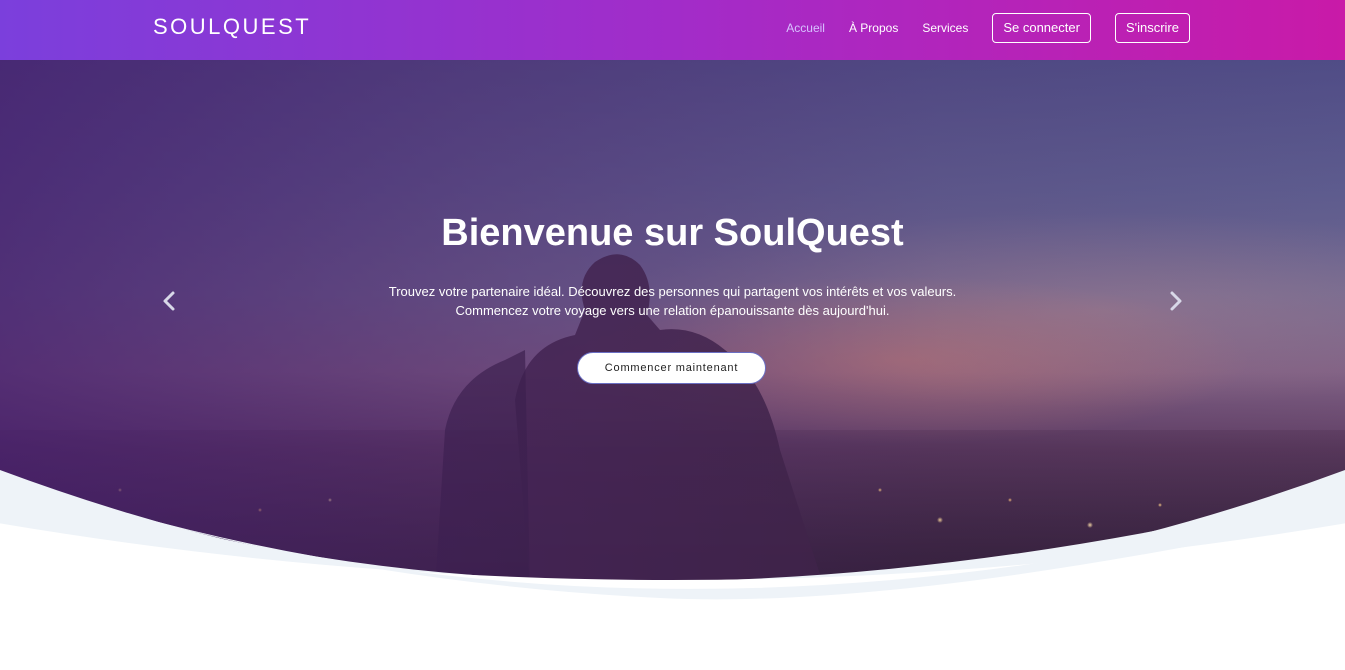 The image size is (1345, 670). I want to click on nav-link-about: À Propos, so click(873, 28).